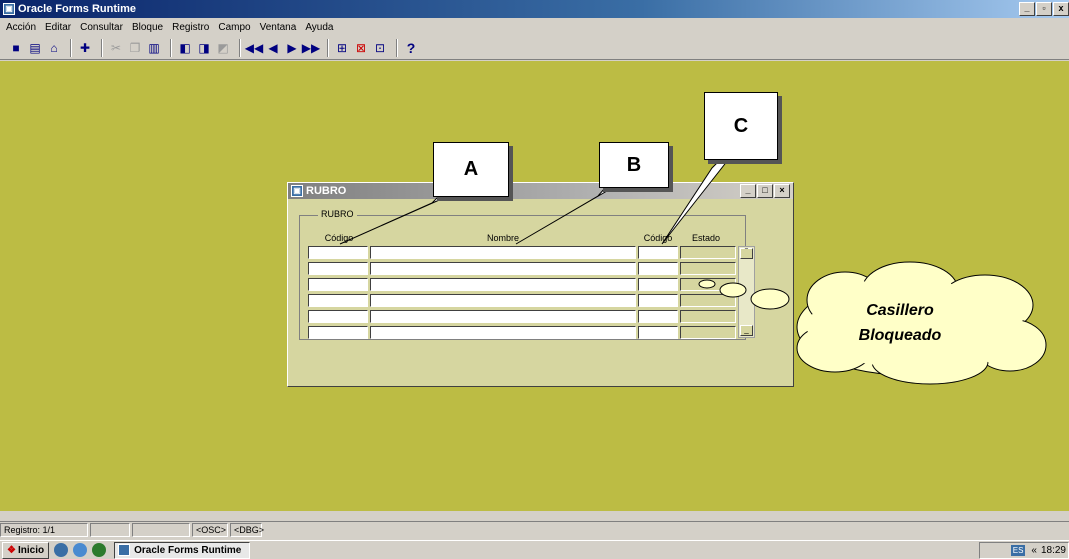  What do you see at coordinates (44, 529) in the screenshot?
I see `record-status: Registro: 1/1` at bounding box center [44, 529].